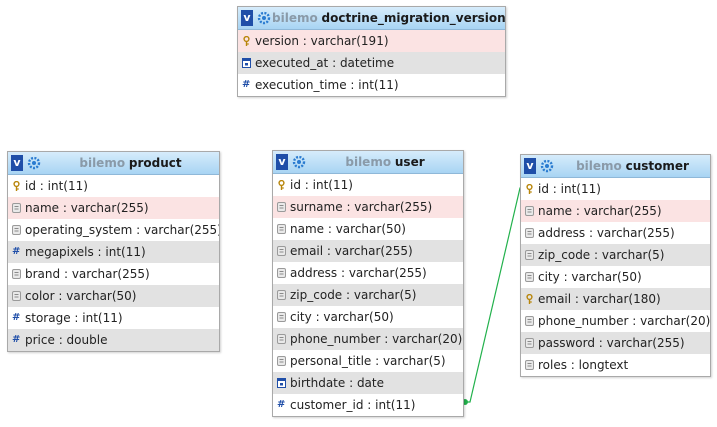 This screenshot has height=427, width=717. I want to click on column-name: email, so click(307, 251).